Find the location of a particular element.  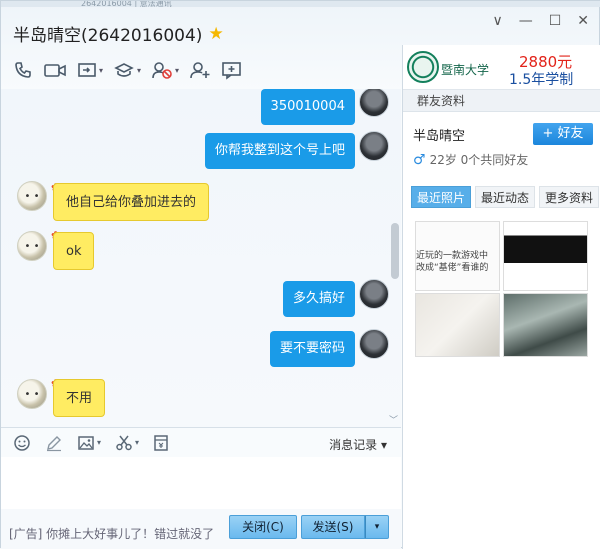

add-friend-button: + 好友 is located at coordinates (563, 134).